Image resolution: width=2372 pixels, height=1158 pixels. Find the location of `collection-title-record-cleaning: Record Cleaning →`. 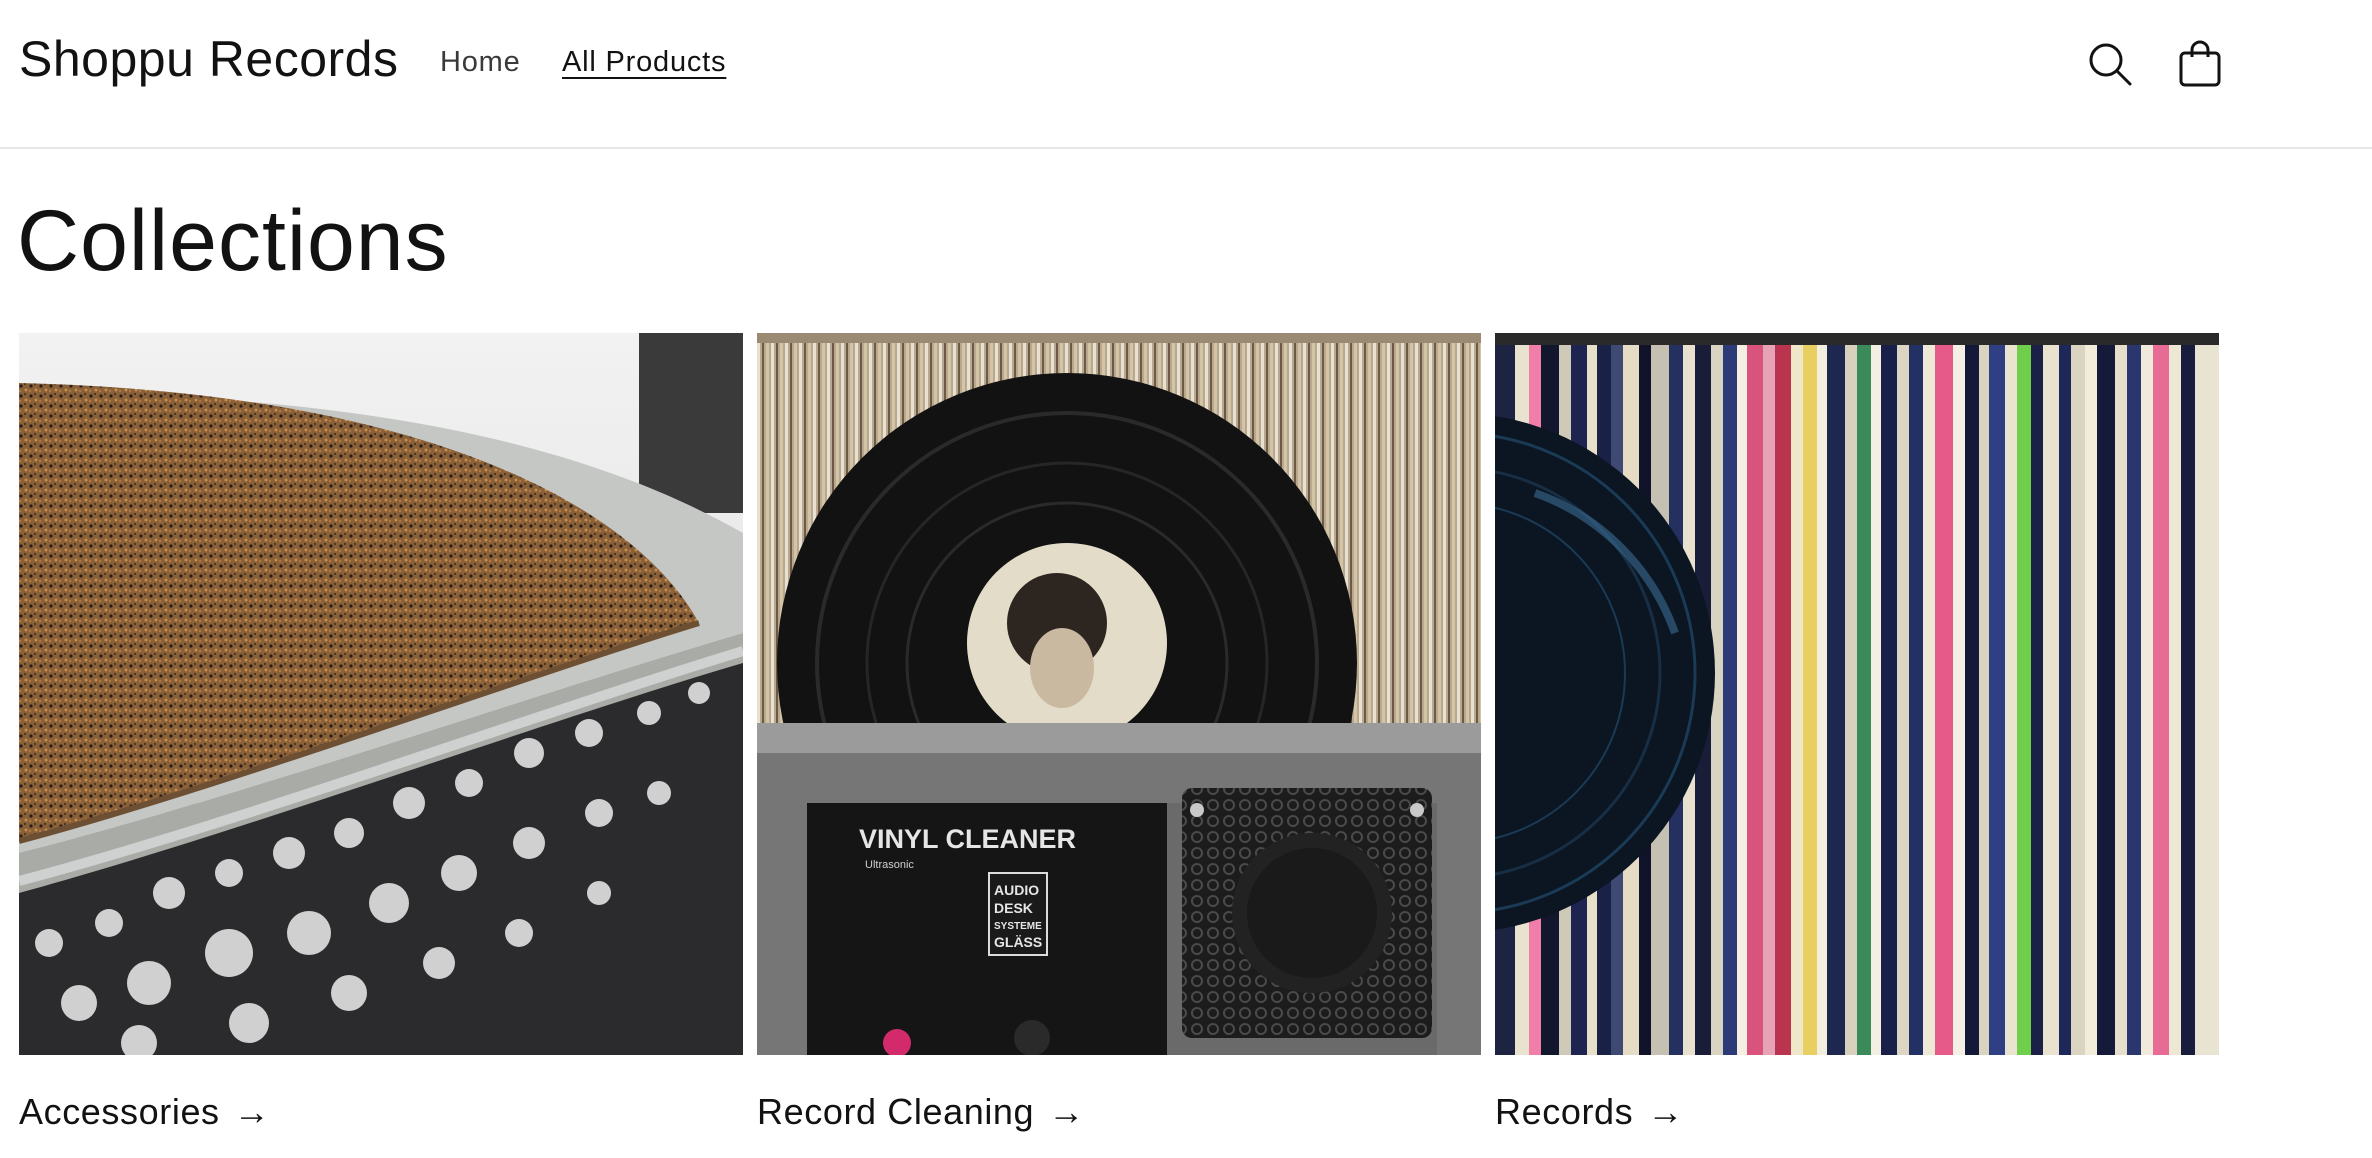

collection-title-record-cleaning: Record Cleaning → is located at coordinates (921, 1112).